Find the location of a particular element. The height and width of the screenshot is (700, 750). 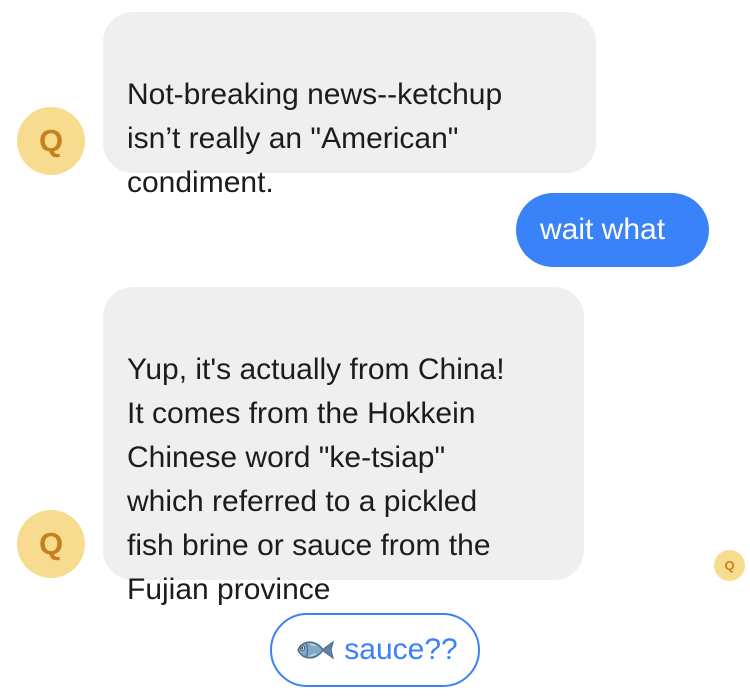

user-message-bubble: wait what is located at coordinates (612, 230).